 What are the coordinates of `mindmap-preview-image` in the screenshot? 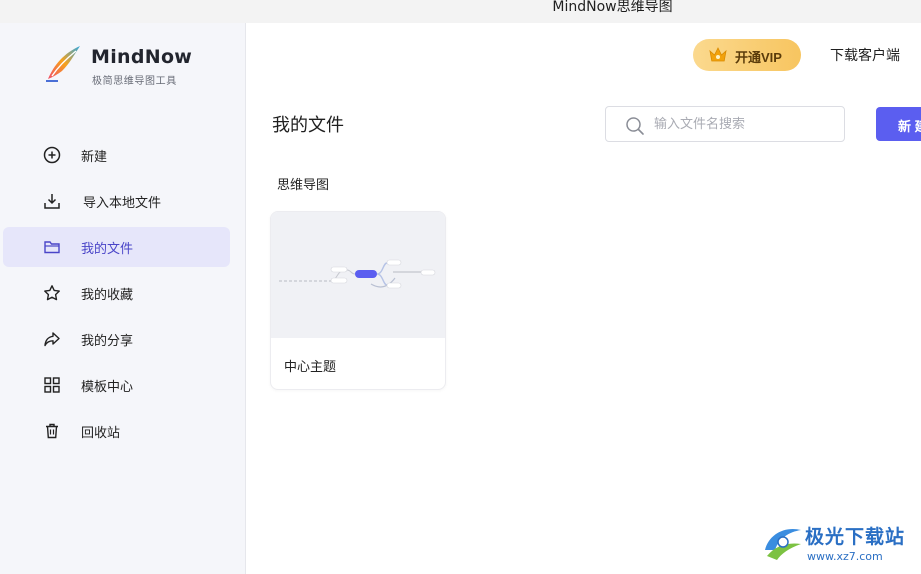 It's located at (357, 274).